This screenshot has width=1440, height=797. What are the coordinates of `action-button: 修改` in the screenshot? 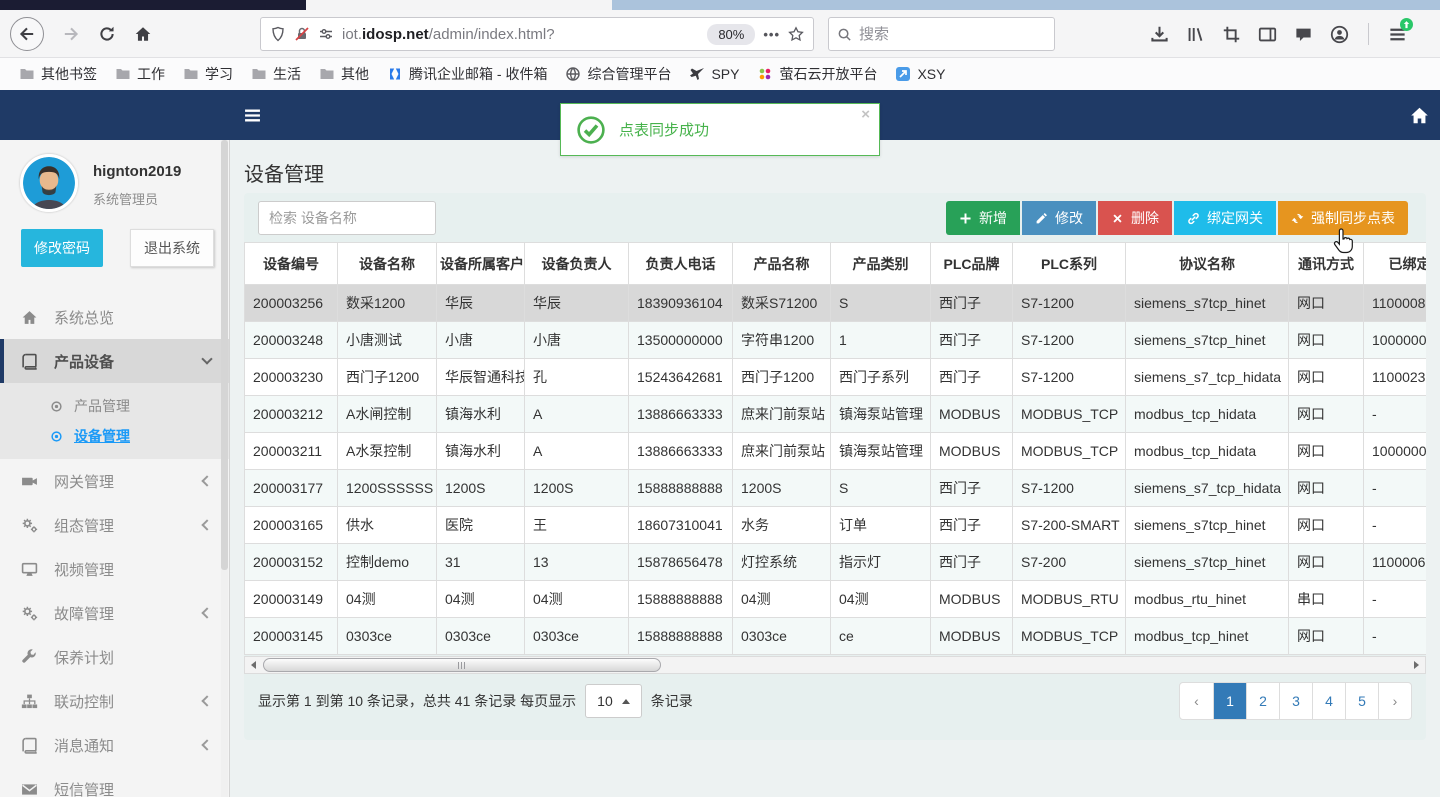 It's located at (1059, 218).